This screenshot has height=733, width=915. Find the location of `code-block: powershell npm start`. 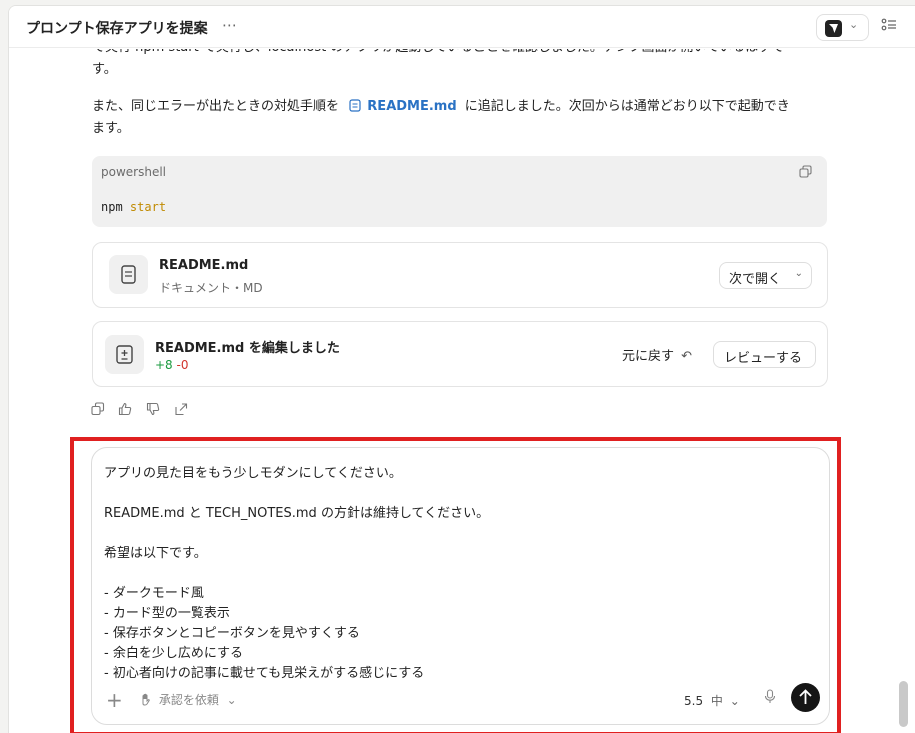

code-block: powershell npm start is located at coordinates (459, 191).